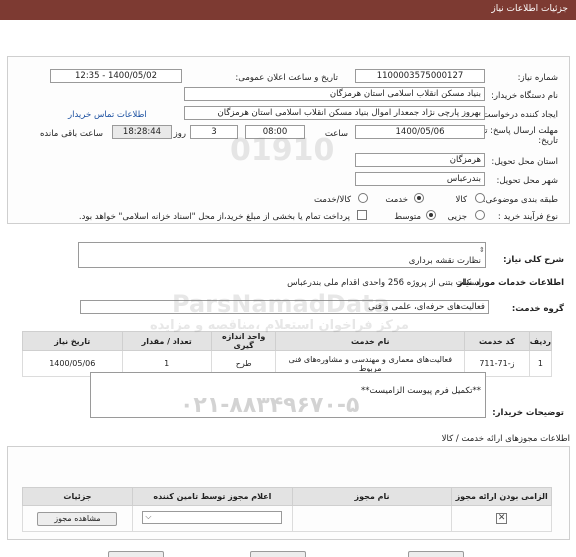 This screenshot has height=557, width=576. What do you see at coordinates (501, 496) in the screenshot?
I see `col-permit-required: الزامی بودن ارائه مجوز` at bounding box center [501, 496].